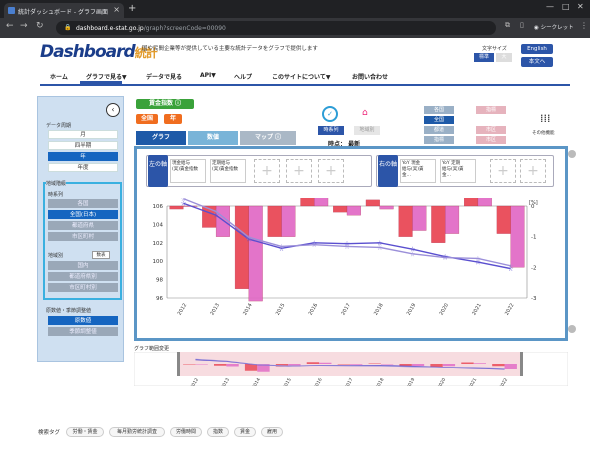 This screenshot has width=590, height=453. Describe the element at coordinates (439, 140) in the screenshot. I see `region-btn-indicator2: 指標` at that location.